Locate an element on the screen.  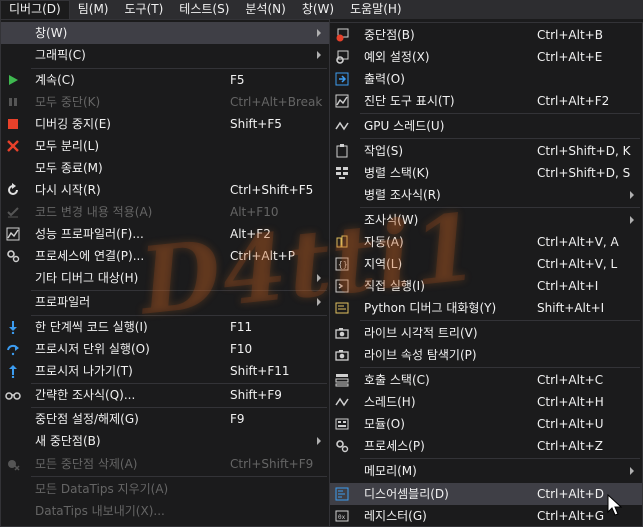
menu-item-delete-all-breakpoints: 모든 중단점 삭제(A) Ctrl+Shift+F9 is located at coordinates (165, 464).